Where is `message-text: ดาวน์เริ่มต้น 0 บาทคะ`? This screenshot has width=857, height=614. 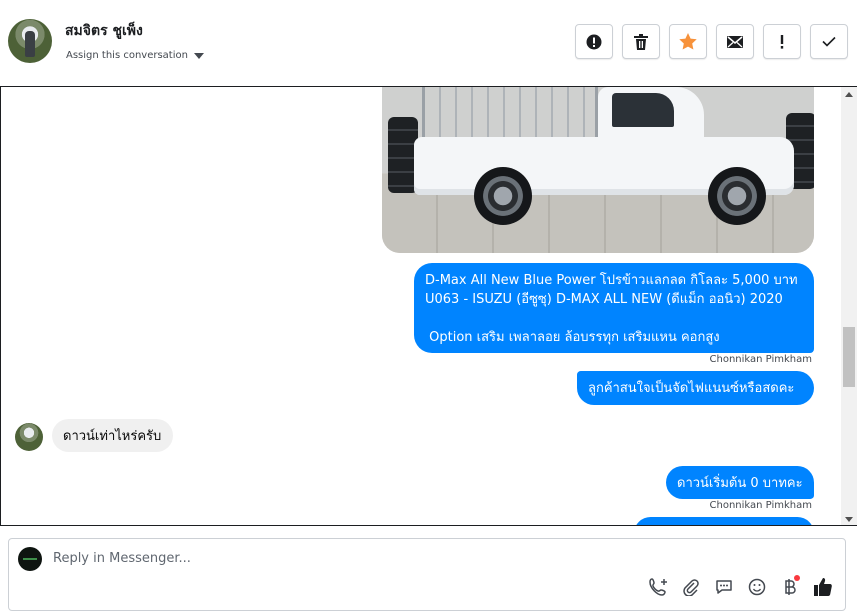
message-text: ดาวน์เริ่มต้น 0 บาทคะ is located at coordinates (740, 483).